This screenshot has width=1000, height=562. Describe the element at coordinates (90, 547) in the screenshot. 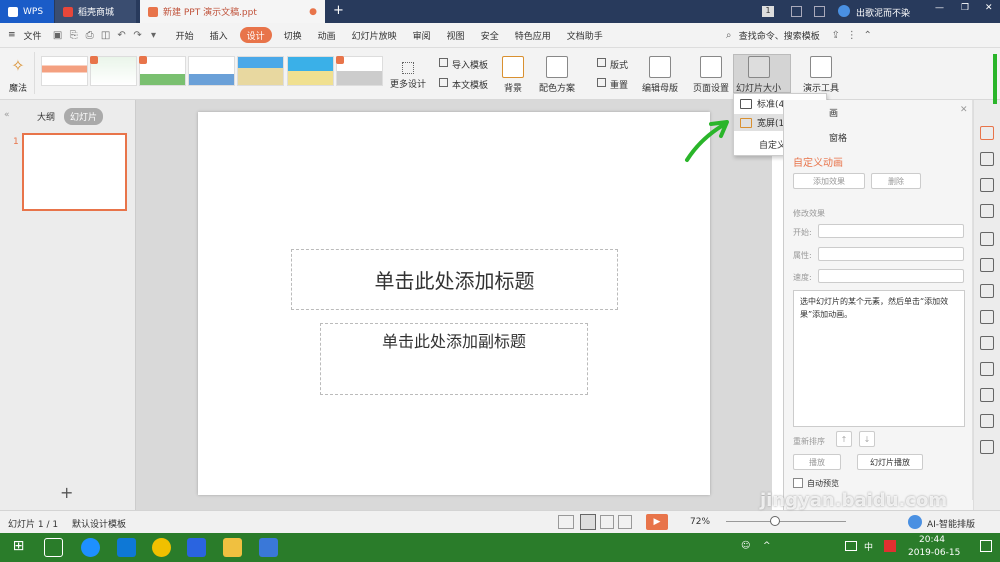

I see `ie-icon` at that location.